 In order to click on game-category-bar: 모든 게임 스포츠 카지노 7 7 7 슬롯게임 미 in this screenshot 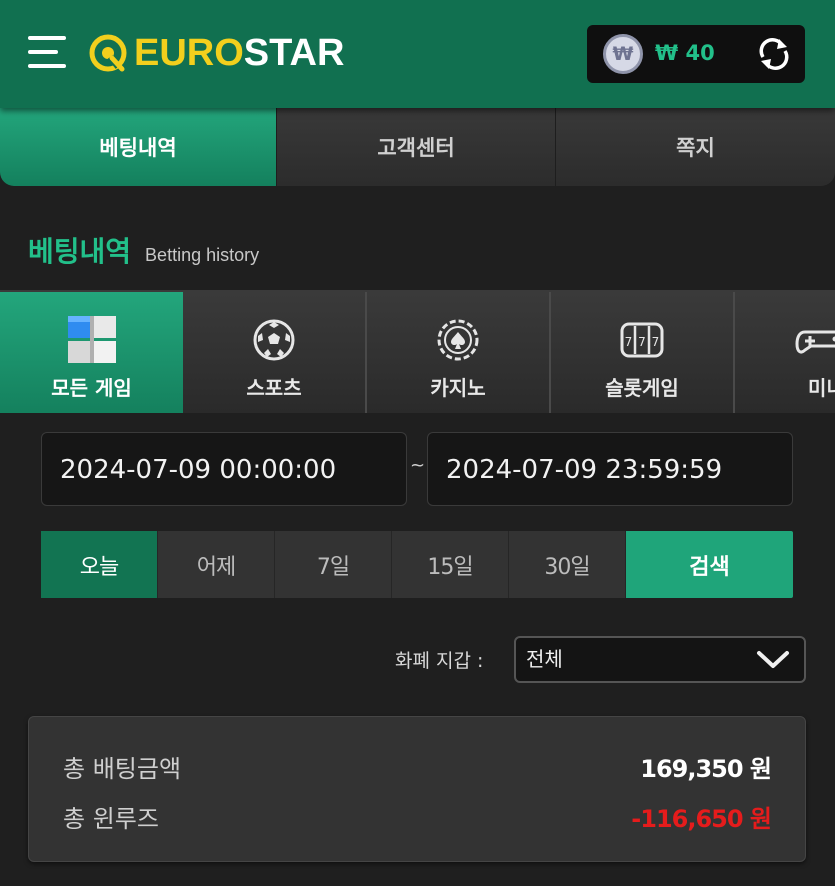, I will do `click(417, 351)`.